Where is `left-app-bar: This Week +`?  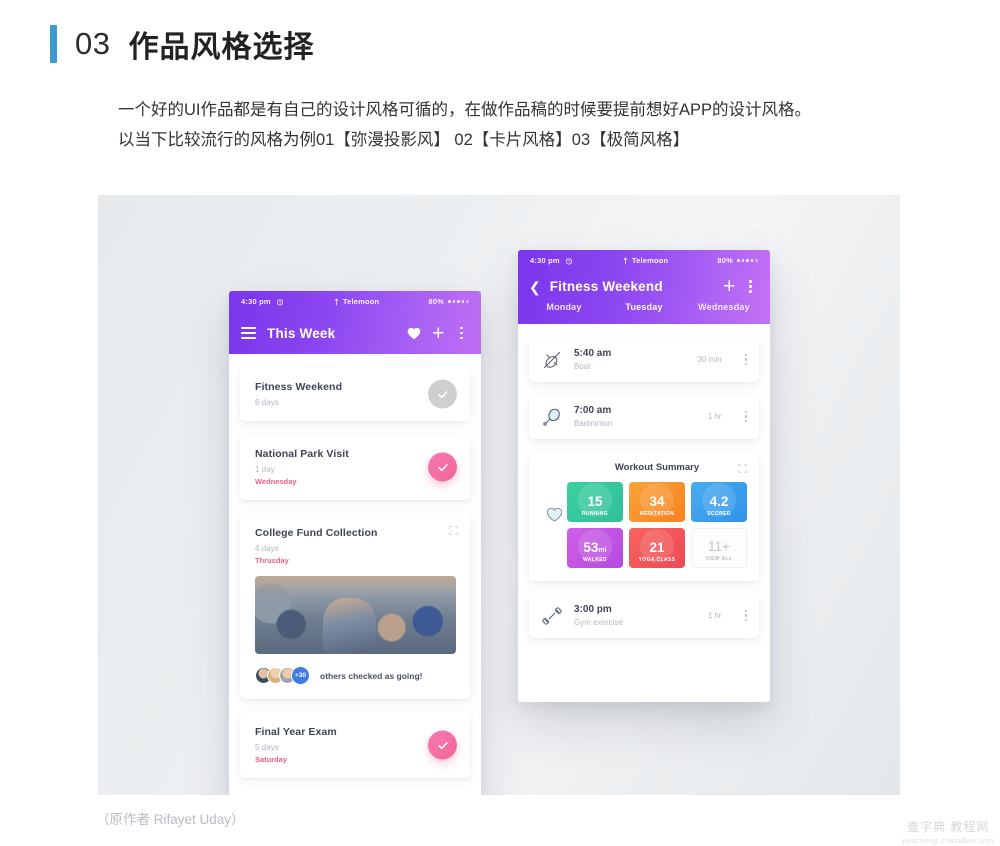 left-app-bar: This Week + is located at coordinates (355, 333).